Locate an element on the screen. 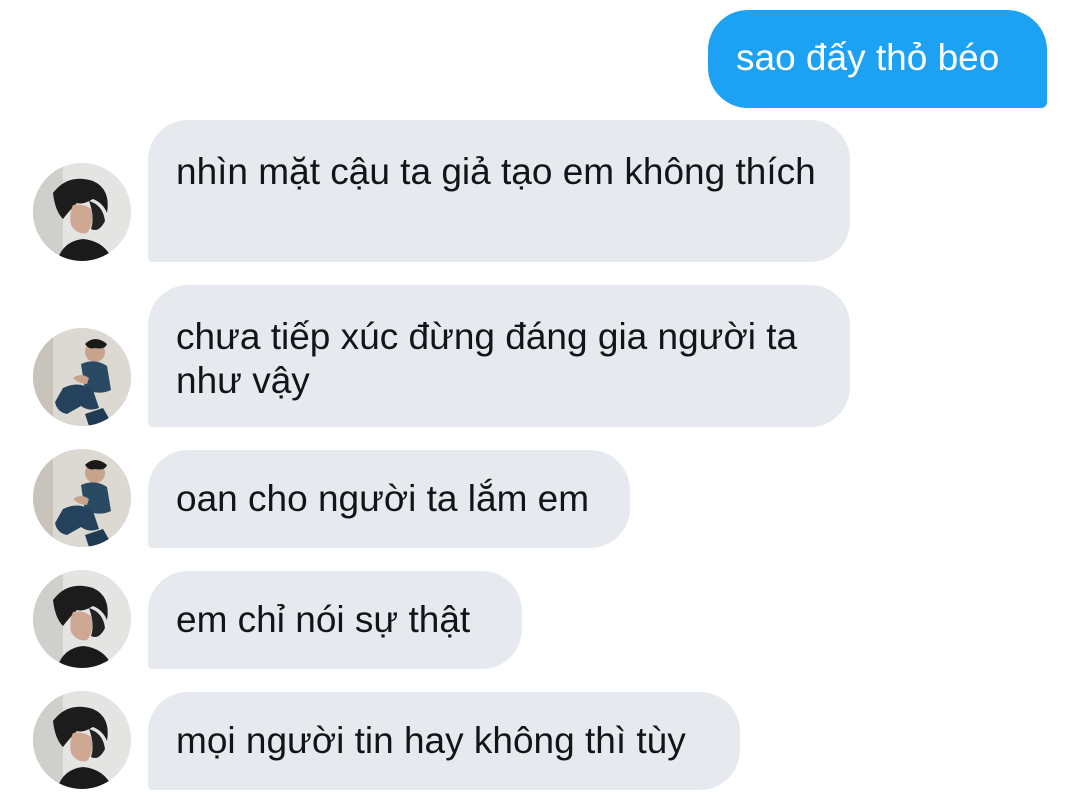  outgoing-message-bubble: sao đấy thỏ béo is located at coordinates (877, 59).